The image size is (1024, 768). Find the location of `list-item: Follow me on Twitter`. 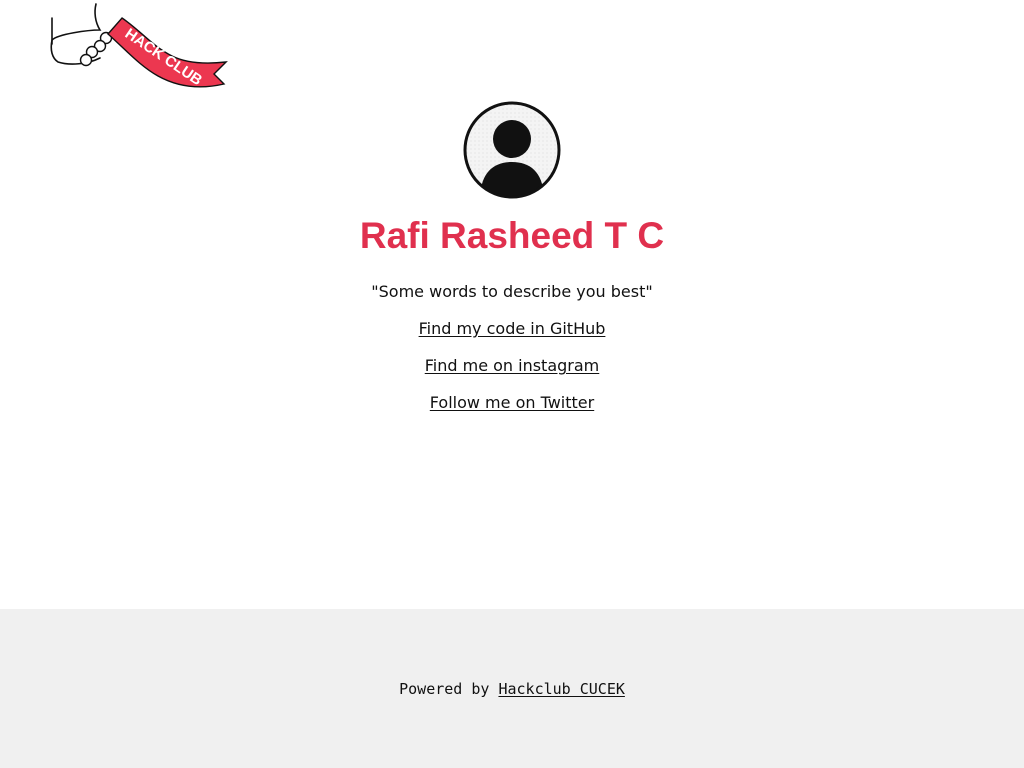

list-item: Follow me on Twitter is located at coordinates (512, 411).